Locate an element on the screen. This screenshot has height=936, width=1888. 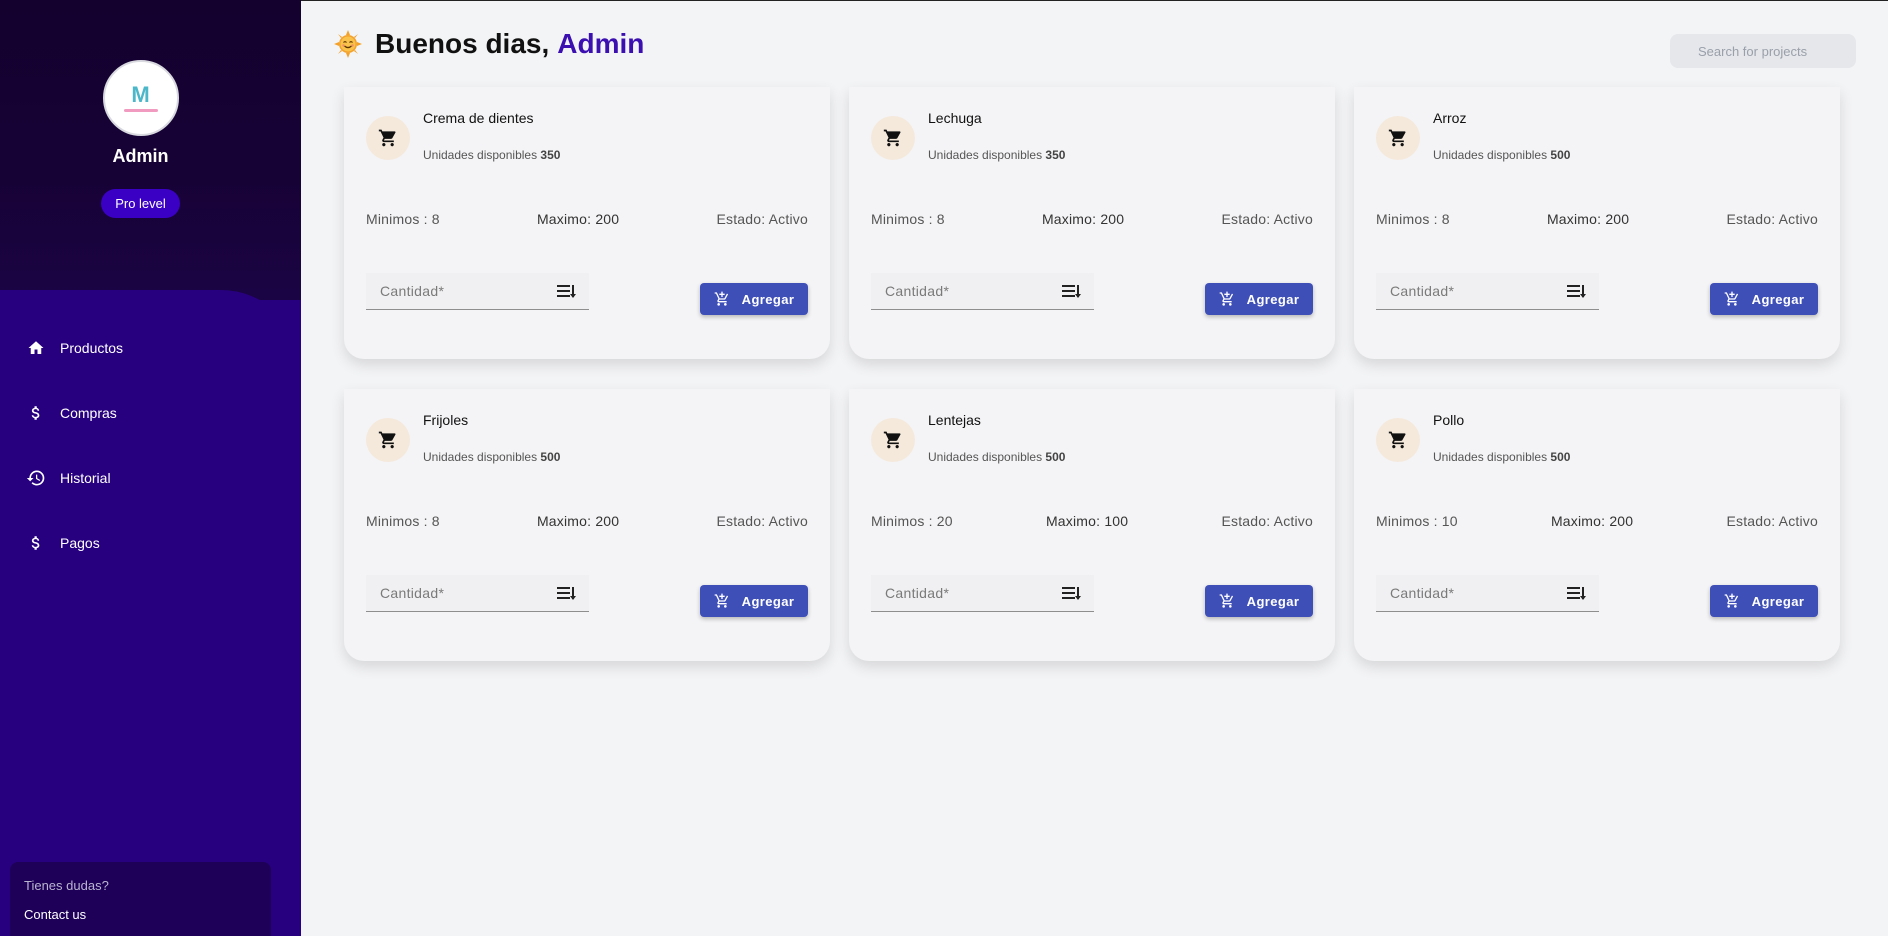
sidebar-item-productos: Productos is located at coordinates (150, 347).